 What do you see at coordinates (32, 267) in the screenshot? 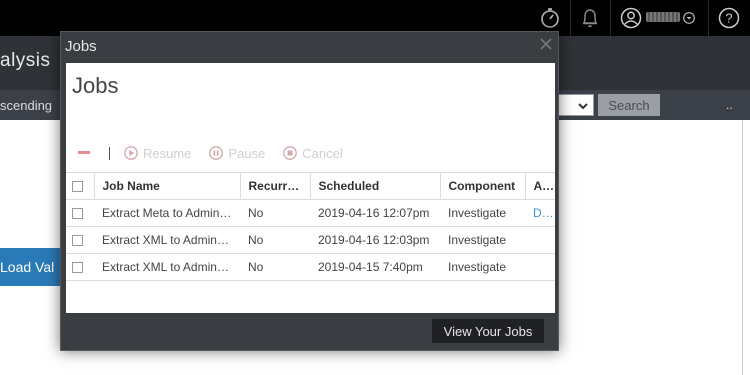
I see `load-values-button: Load Val` at bounding box center [32, 267].